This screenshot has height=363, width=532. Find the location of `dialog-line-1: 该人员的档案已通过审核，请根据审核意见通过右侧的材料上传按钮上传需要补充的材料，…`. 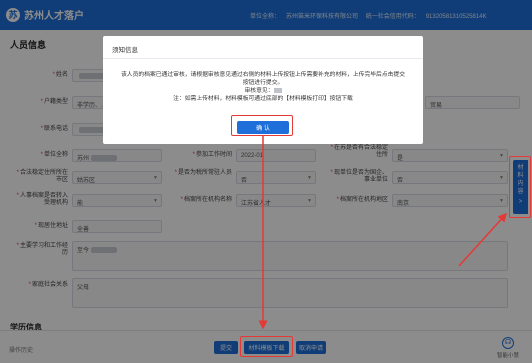

dialog-line-1: 该人员的档案已通过审核，请根据审核意见通过右侧的材料上传按钮上传需要补充的材料，… is located at coordinates (263, 79).